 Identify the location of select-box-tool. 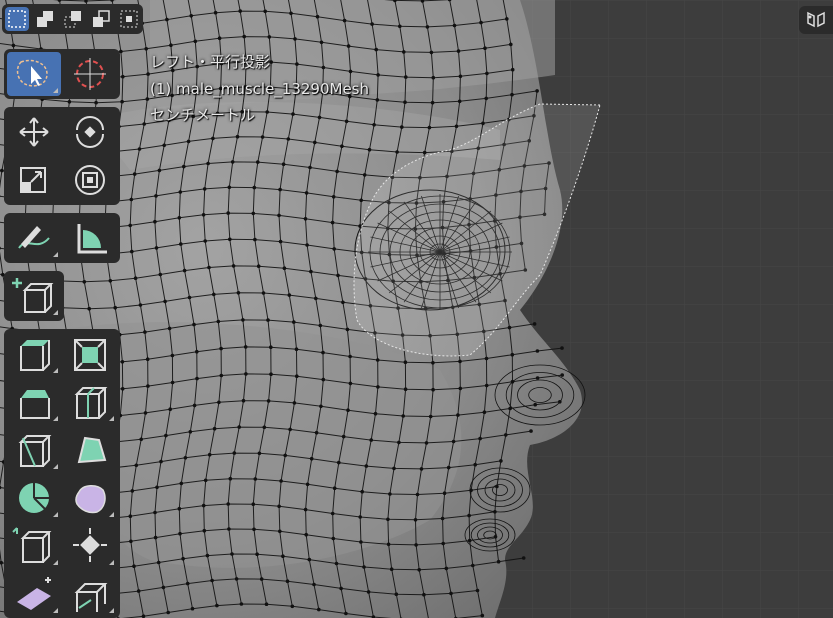
(34, 74).